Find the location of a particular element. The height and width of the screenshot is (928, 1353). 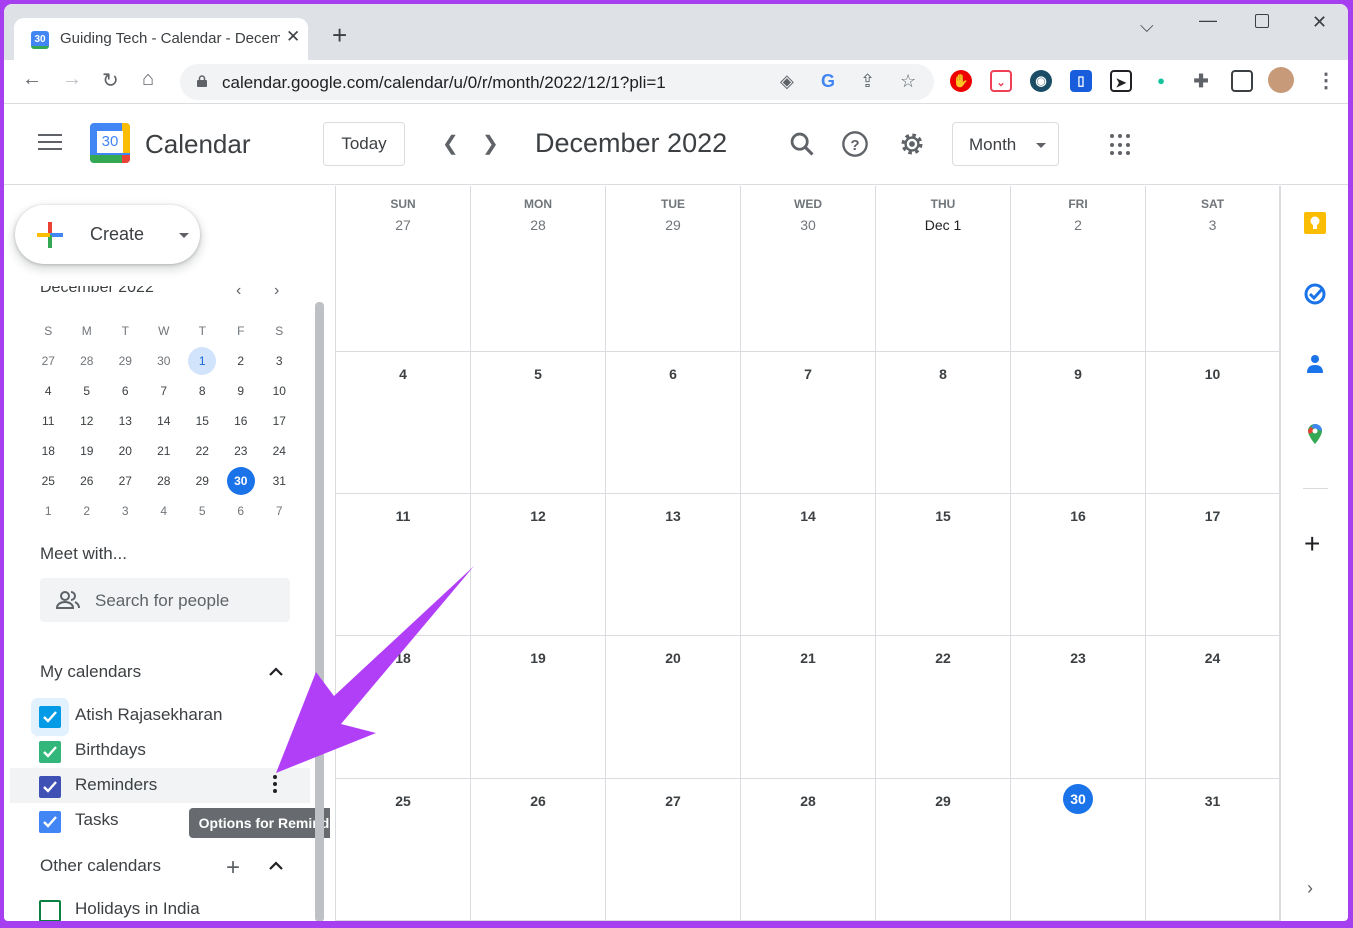

mini-day: 12 is located at coordinates (87, 421).